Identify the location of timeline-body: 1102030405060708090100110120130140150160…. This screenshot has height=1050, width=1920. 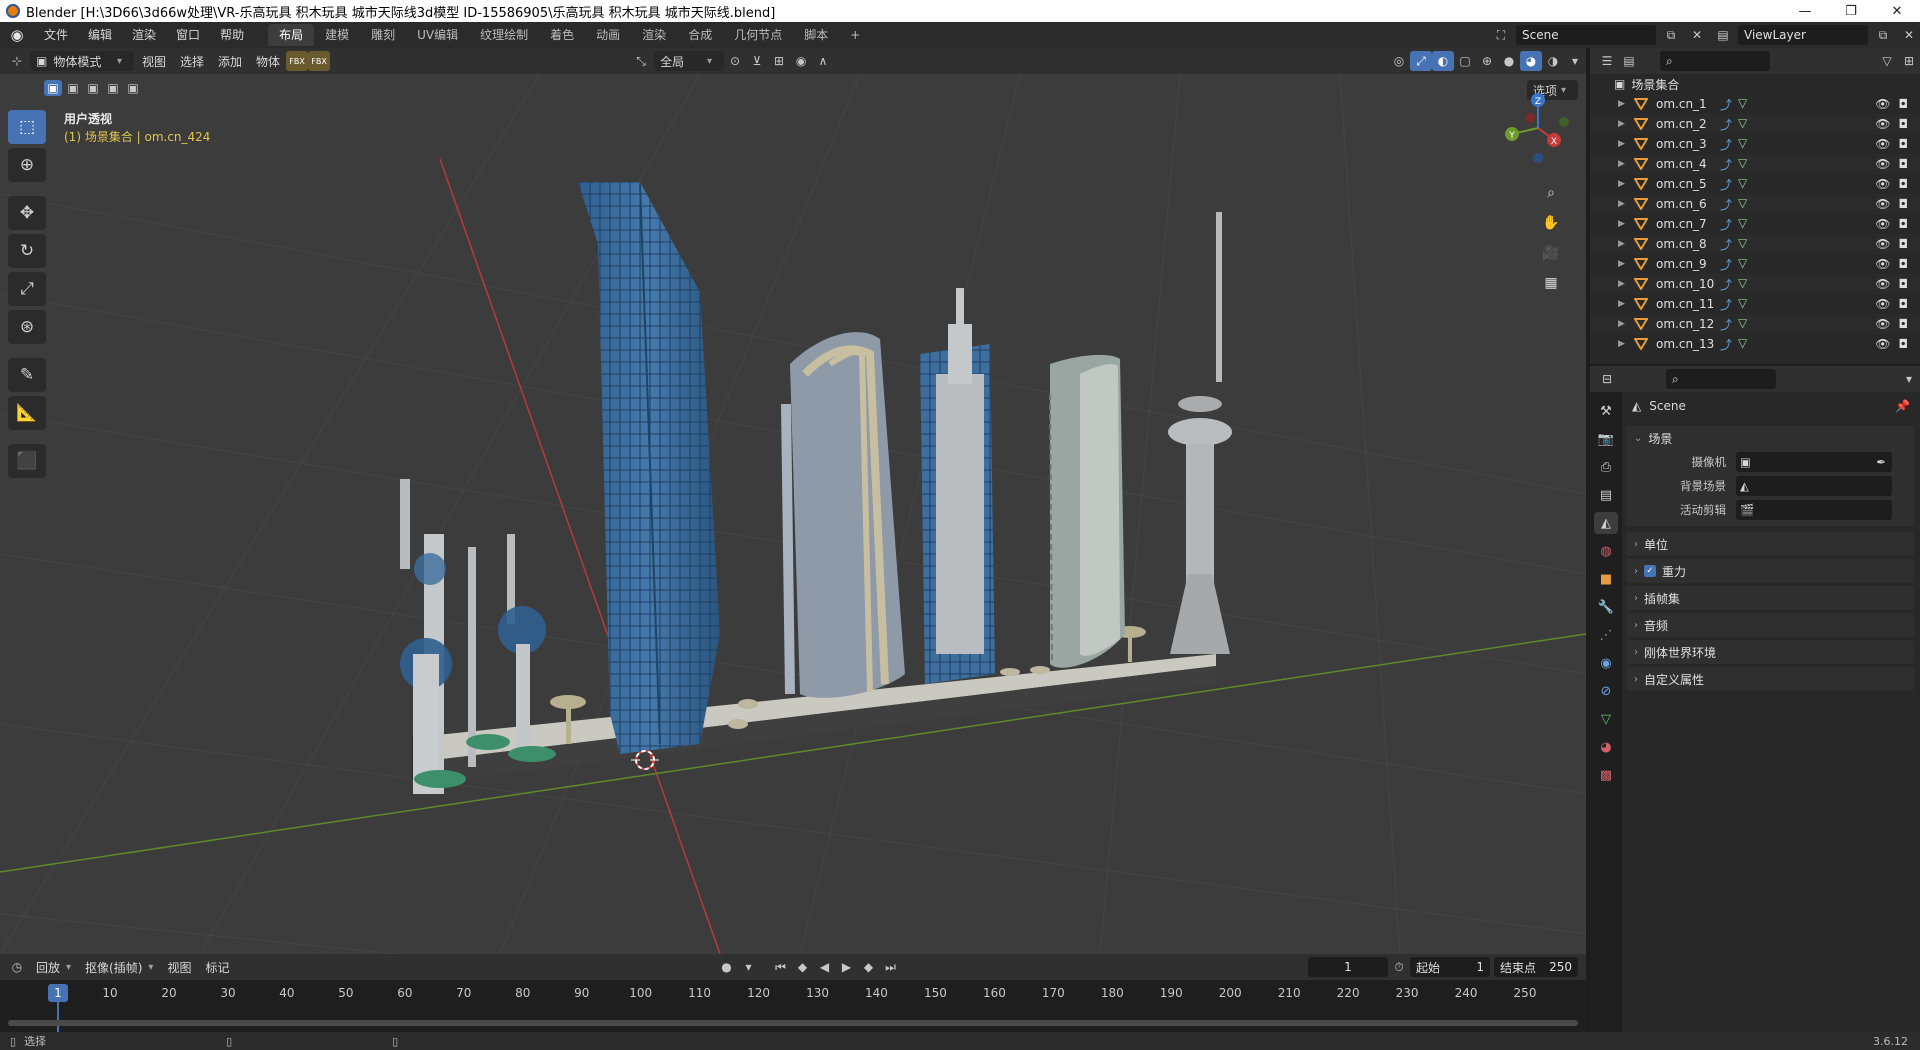
(793, 1006).